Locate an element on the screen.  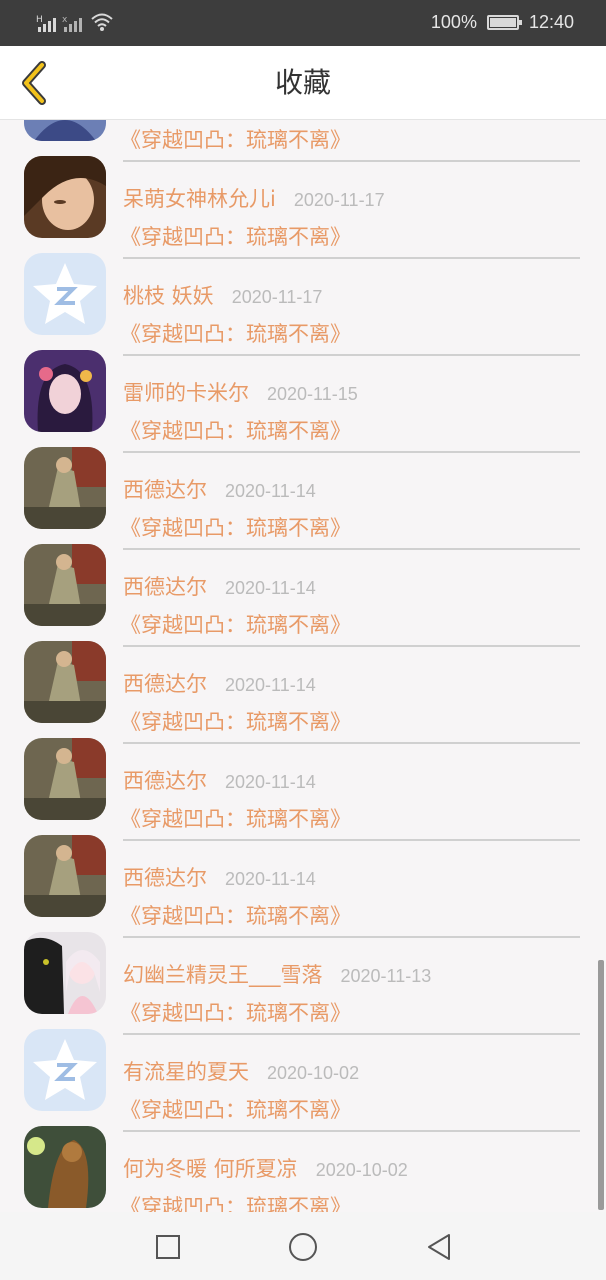
user-name: 有流星的夏天 is located at coordinates (186, 1071).